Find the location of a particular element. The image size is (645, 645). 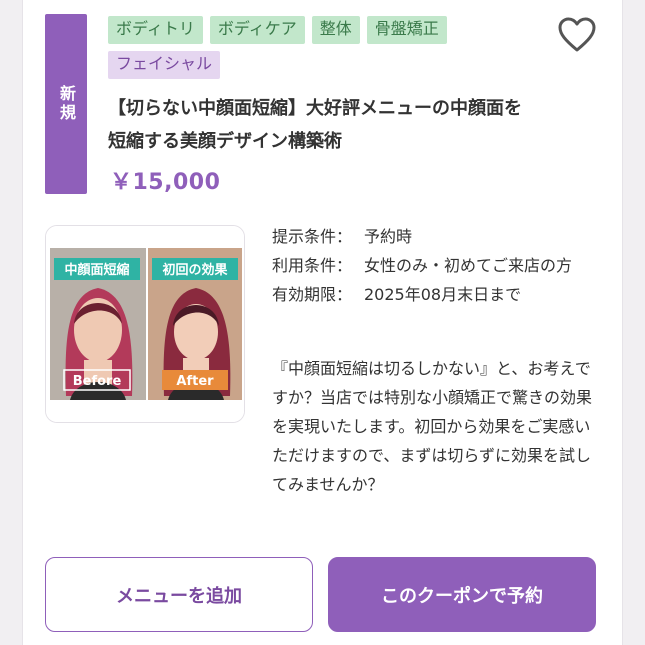

tag-seitai: 整体 is located at coordinates (335, 30).